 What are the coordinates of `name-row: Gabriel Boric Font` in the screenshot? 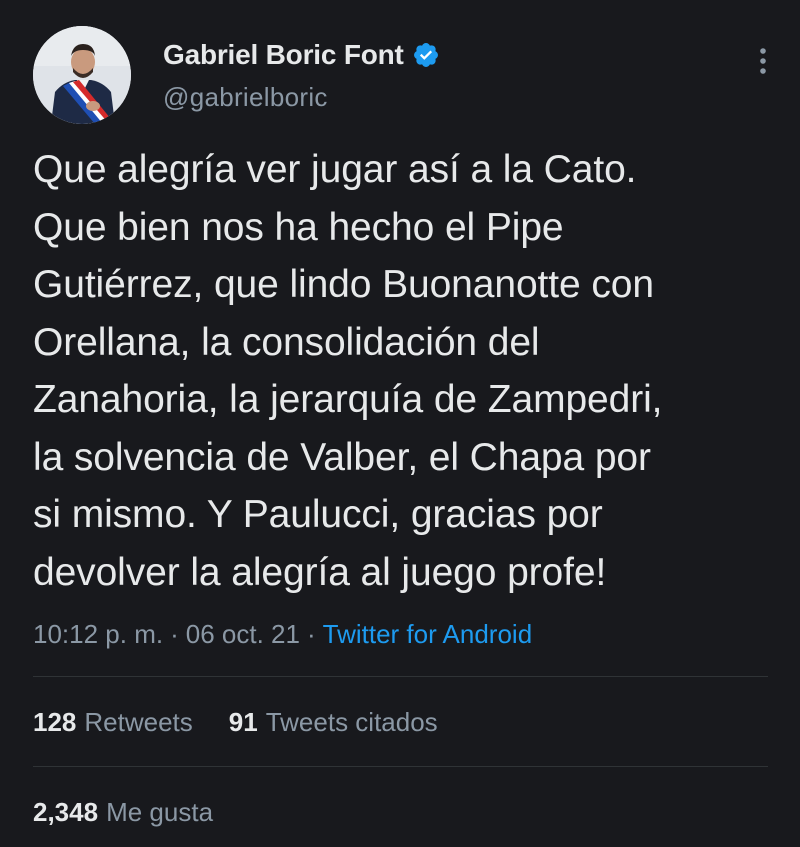 It's located at (301, 55).